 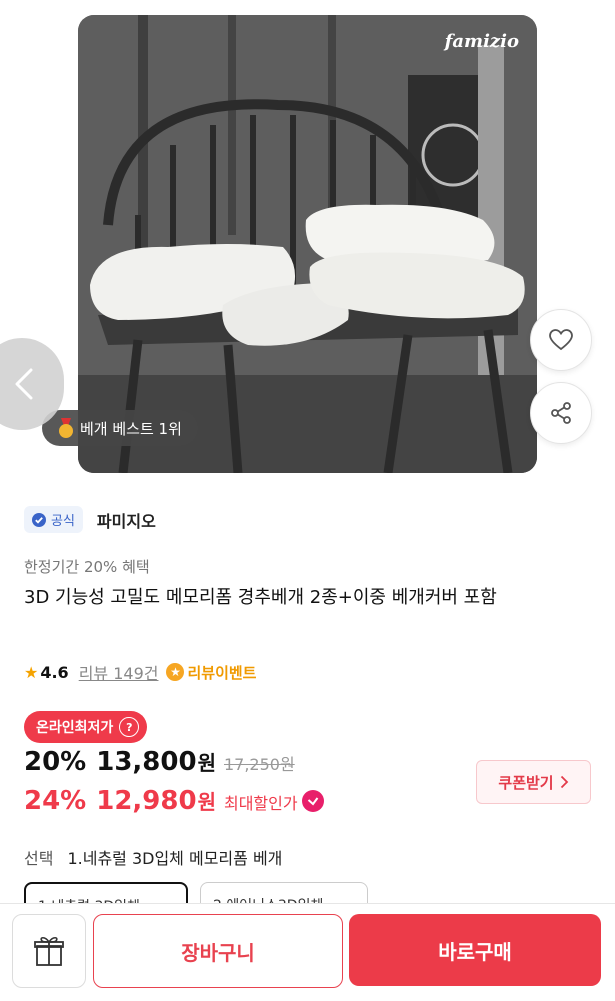 I want to click on lowest-price-label: 온라인최저가, so click(x=75, y=728).